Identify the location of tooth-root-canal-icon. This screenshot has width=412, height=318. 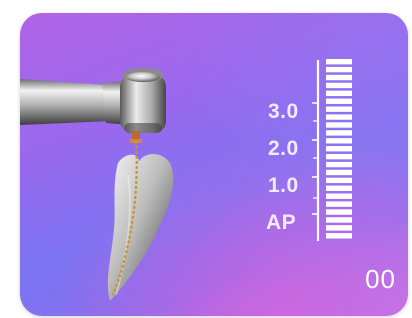
(140, 220).